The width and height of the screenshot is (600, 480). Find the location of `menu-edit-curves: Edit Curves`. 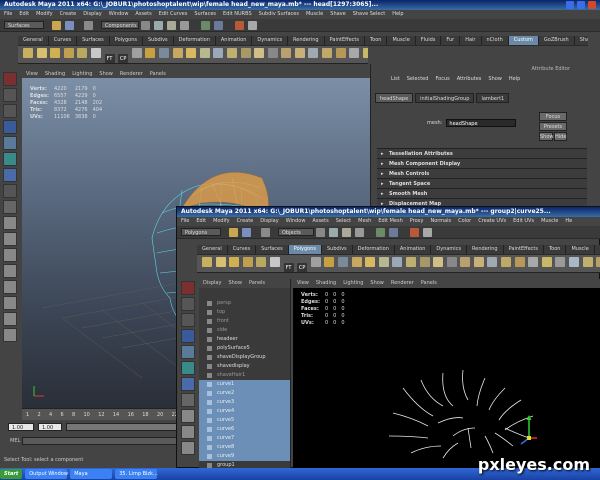

menu-edit-curves: Edit Curves is located at coordinates (173, 14).